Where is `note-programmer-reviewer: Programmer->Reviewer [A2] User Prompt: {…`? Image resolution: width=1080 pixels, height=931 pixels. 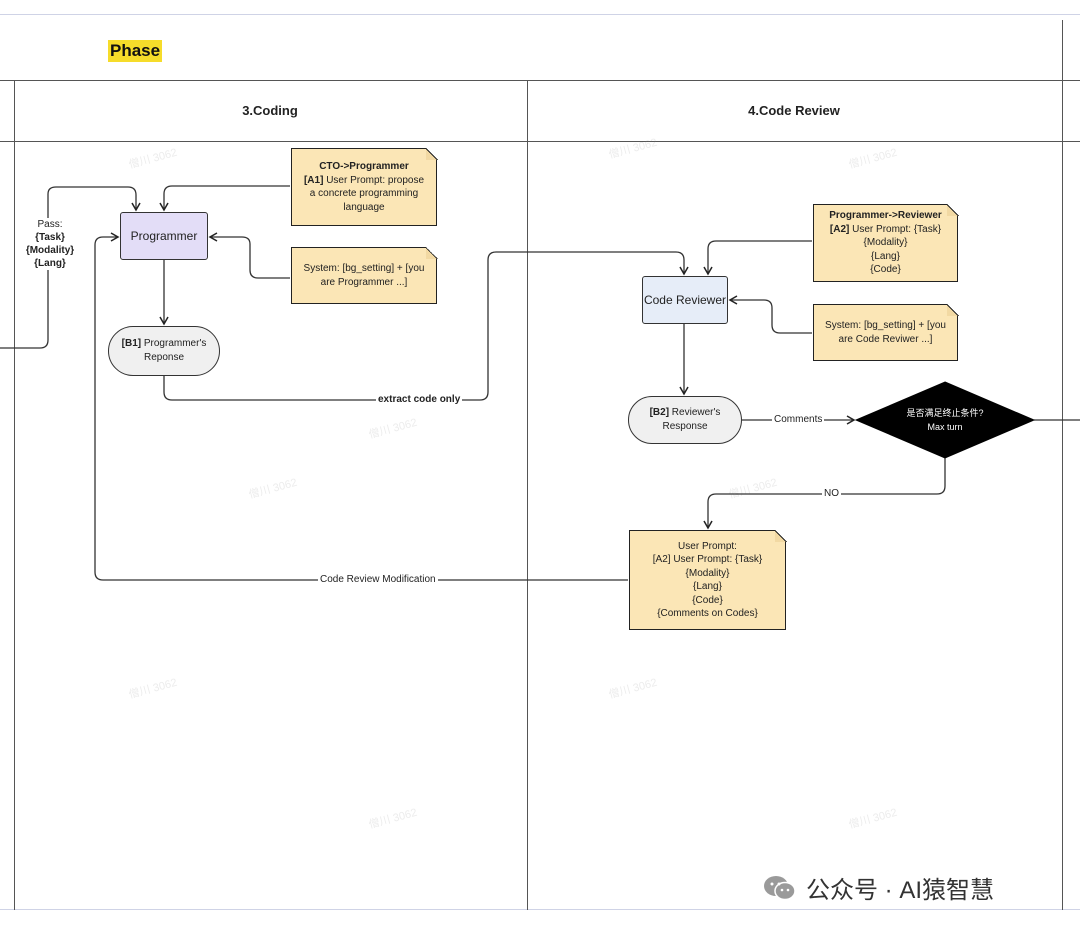 note-programmer-reviewer: Programmer->Reviewer [A2] User Prompt: {… is located at coordinates (886, 242).